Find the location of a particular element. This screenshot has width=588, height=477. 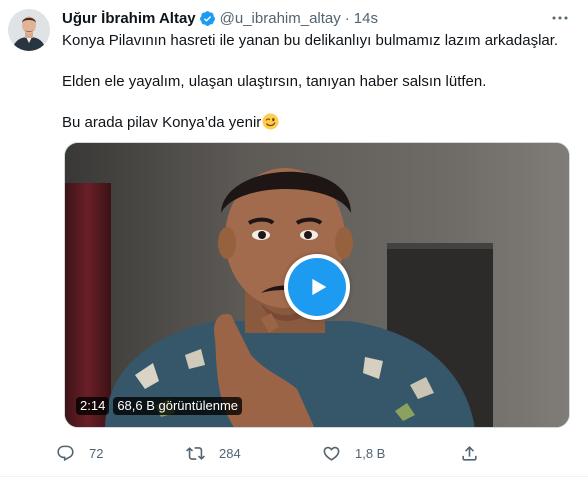

retweet-icon is located at coordinates (195, 453).